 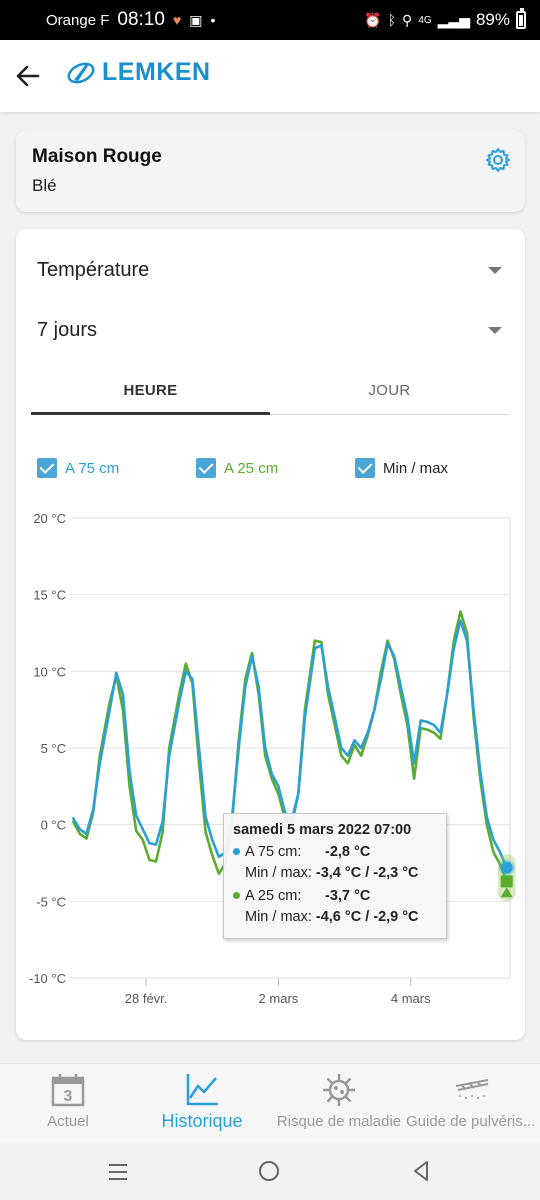 I want to click on nav-historique-label: Historique, so click(x=202, y=1121).